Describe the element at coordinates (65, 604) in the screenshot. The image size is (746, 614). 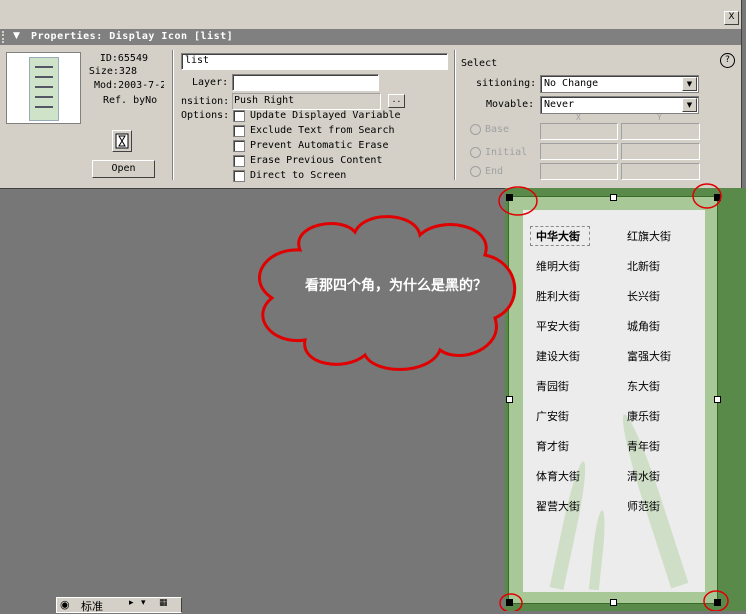
I see `toolbar-logo-icon: ◉` at that location.